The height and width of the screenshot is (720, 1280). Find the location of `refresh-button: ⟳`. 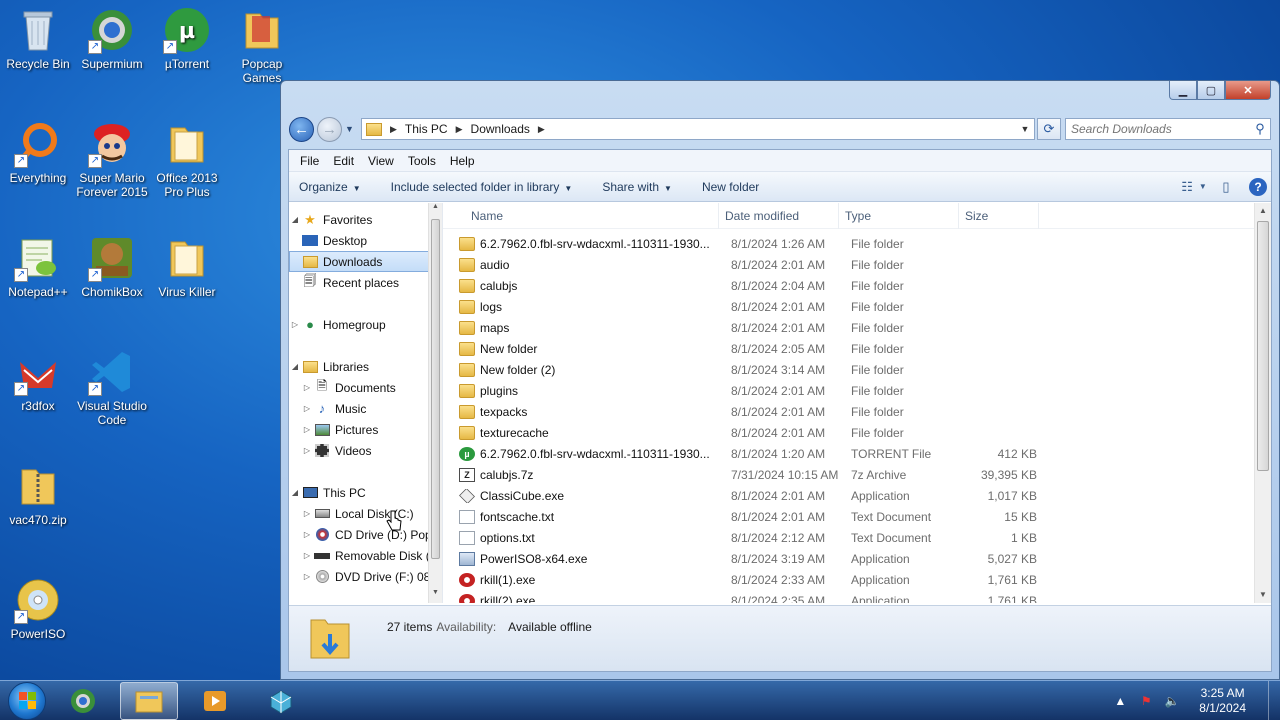

refresh-button: ⟳ is located at coordinates (1049, 129).